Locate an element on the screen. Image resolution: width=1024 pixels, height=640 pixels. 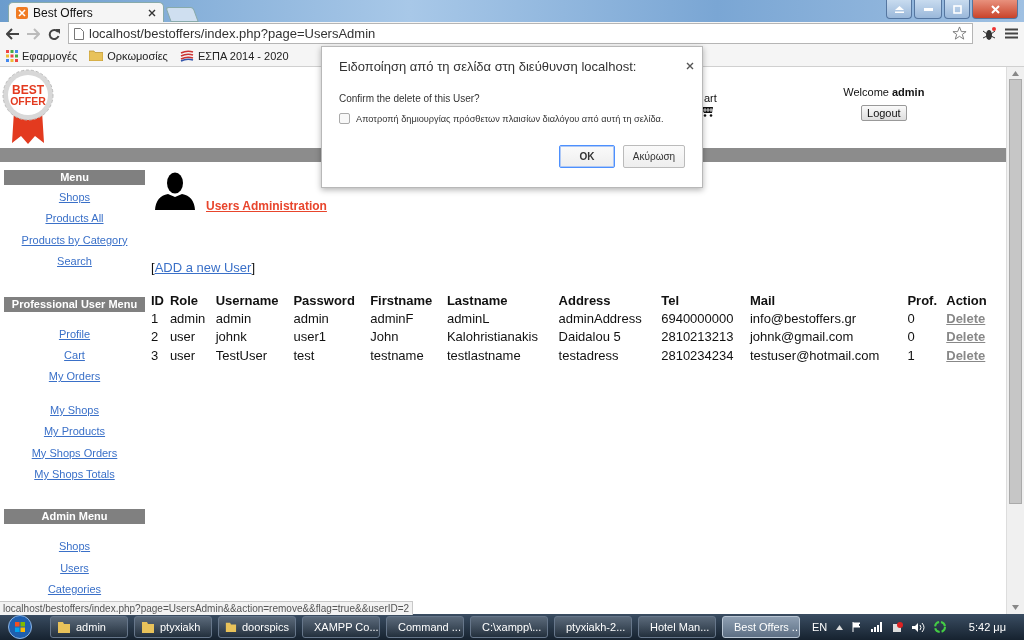
browser-tab: Best Offers is located at coordinates (86, 12).